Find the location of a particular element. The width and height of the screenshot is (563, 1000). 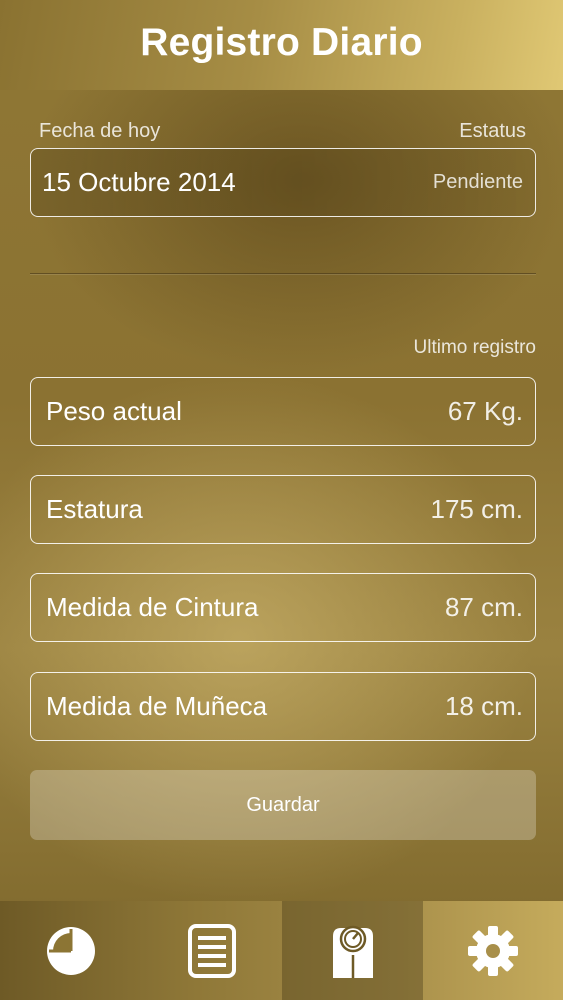

bottom-tab-bar is located at coordinates (281, 950).